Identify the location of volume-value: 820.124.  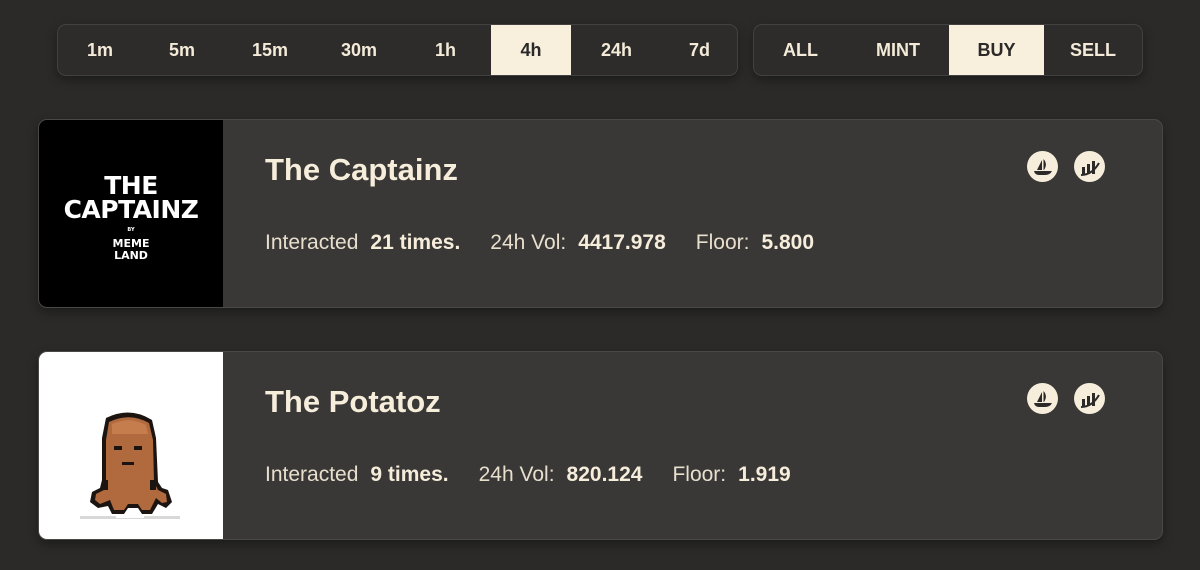
(604, 474).